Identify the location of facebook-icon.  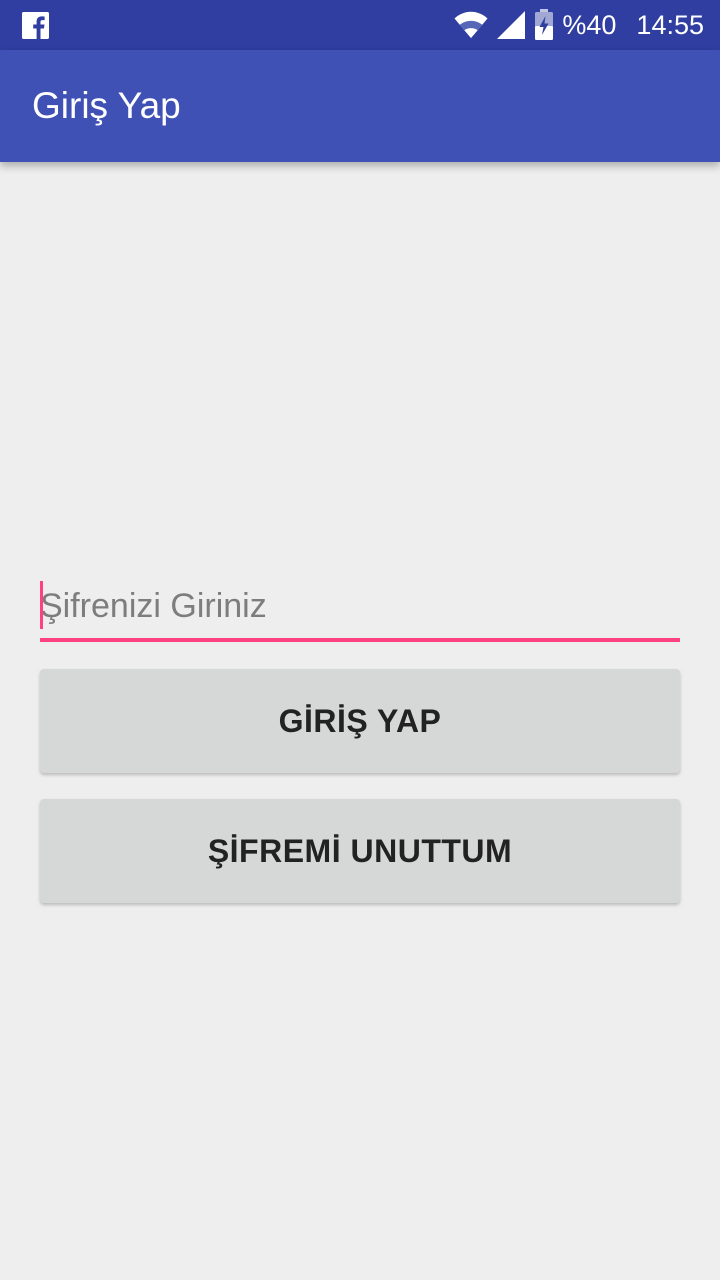
(35, 25).